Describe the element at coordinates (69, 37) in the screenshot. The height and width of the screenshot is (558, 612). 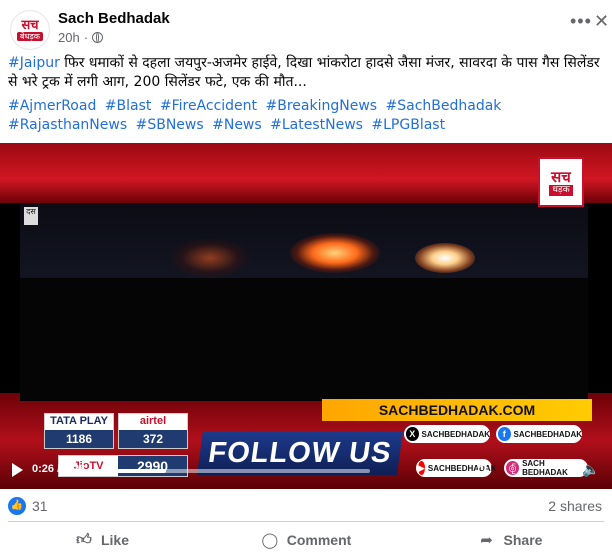
I see `post-time: 20h` at that location.